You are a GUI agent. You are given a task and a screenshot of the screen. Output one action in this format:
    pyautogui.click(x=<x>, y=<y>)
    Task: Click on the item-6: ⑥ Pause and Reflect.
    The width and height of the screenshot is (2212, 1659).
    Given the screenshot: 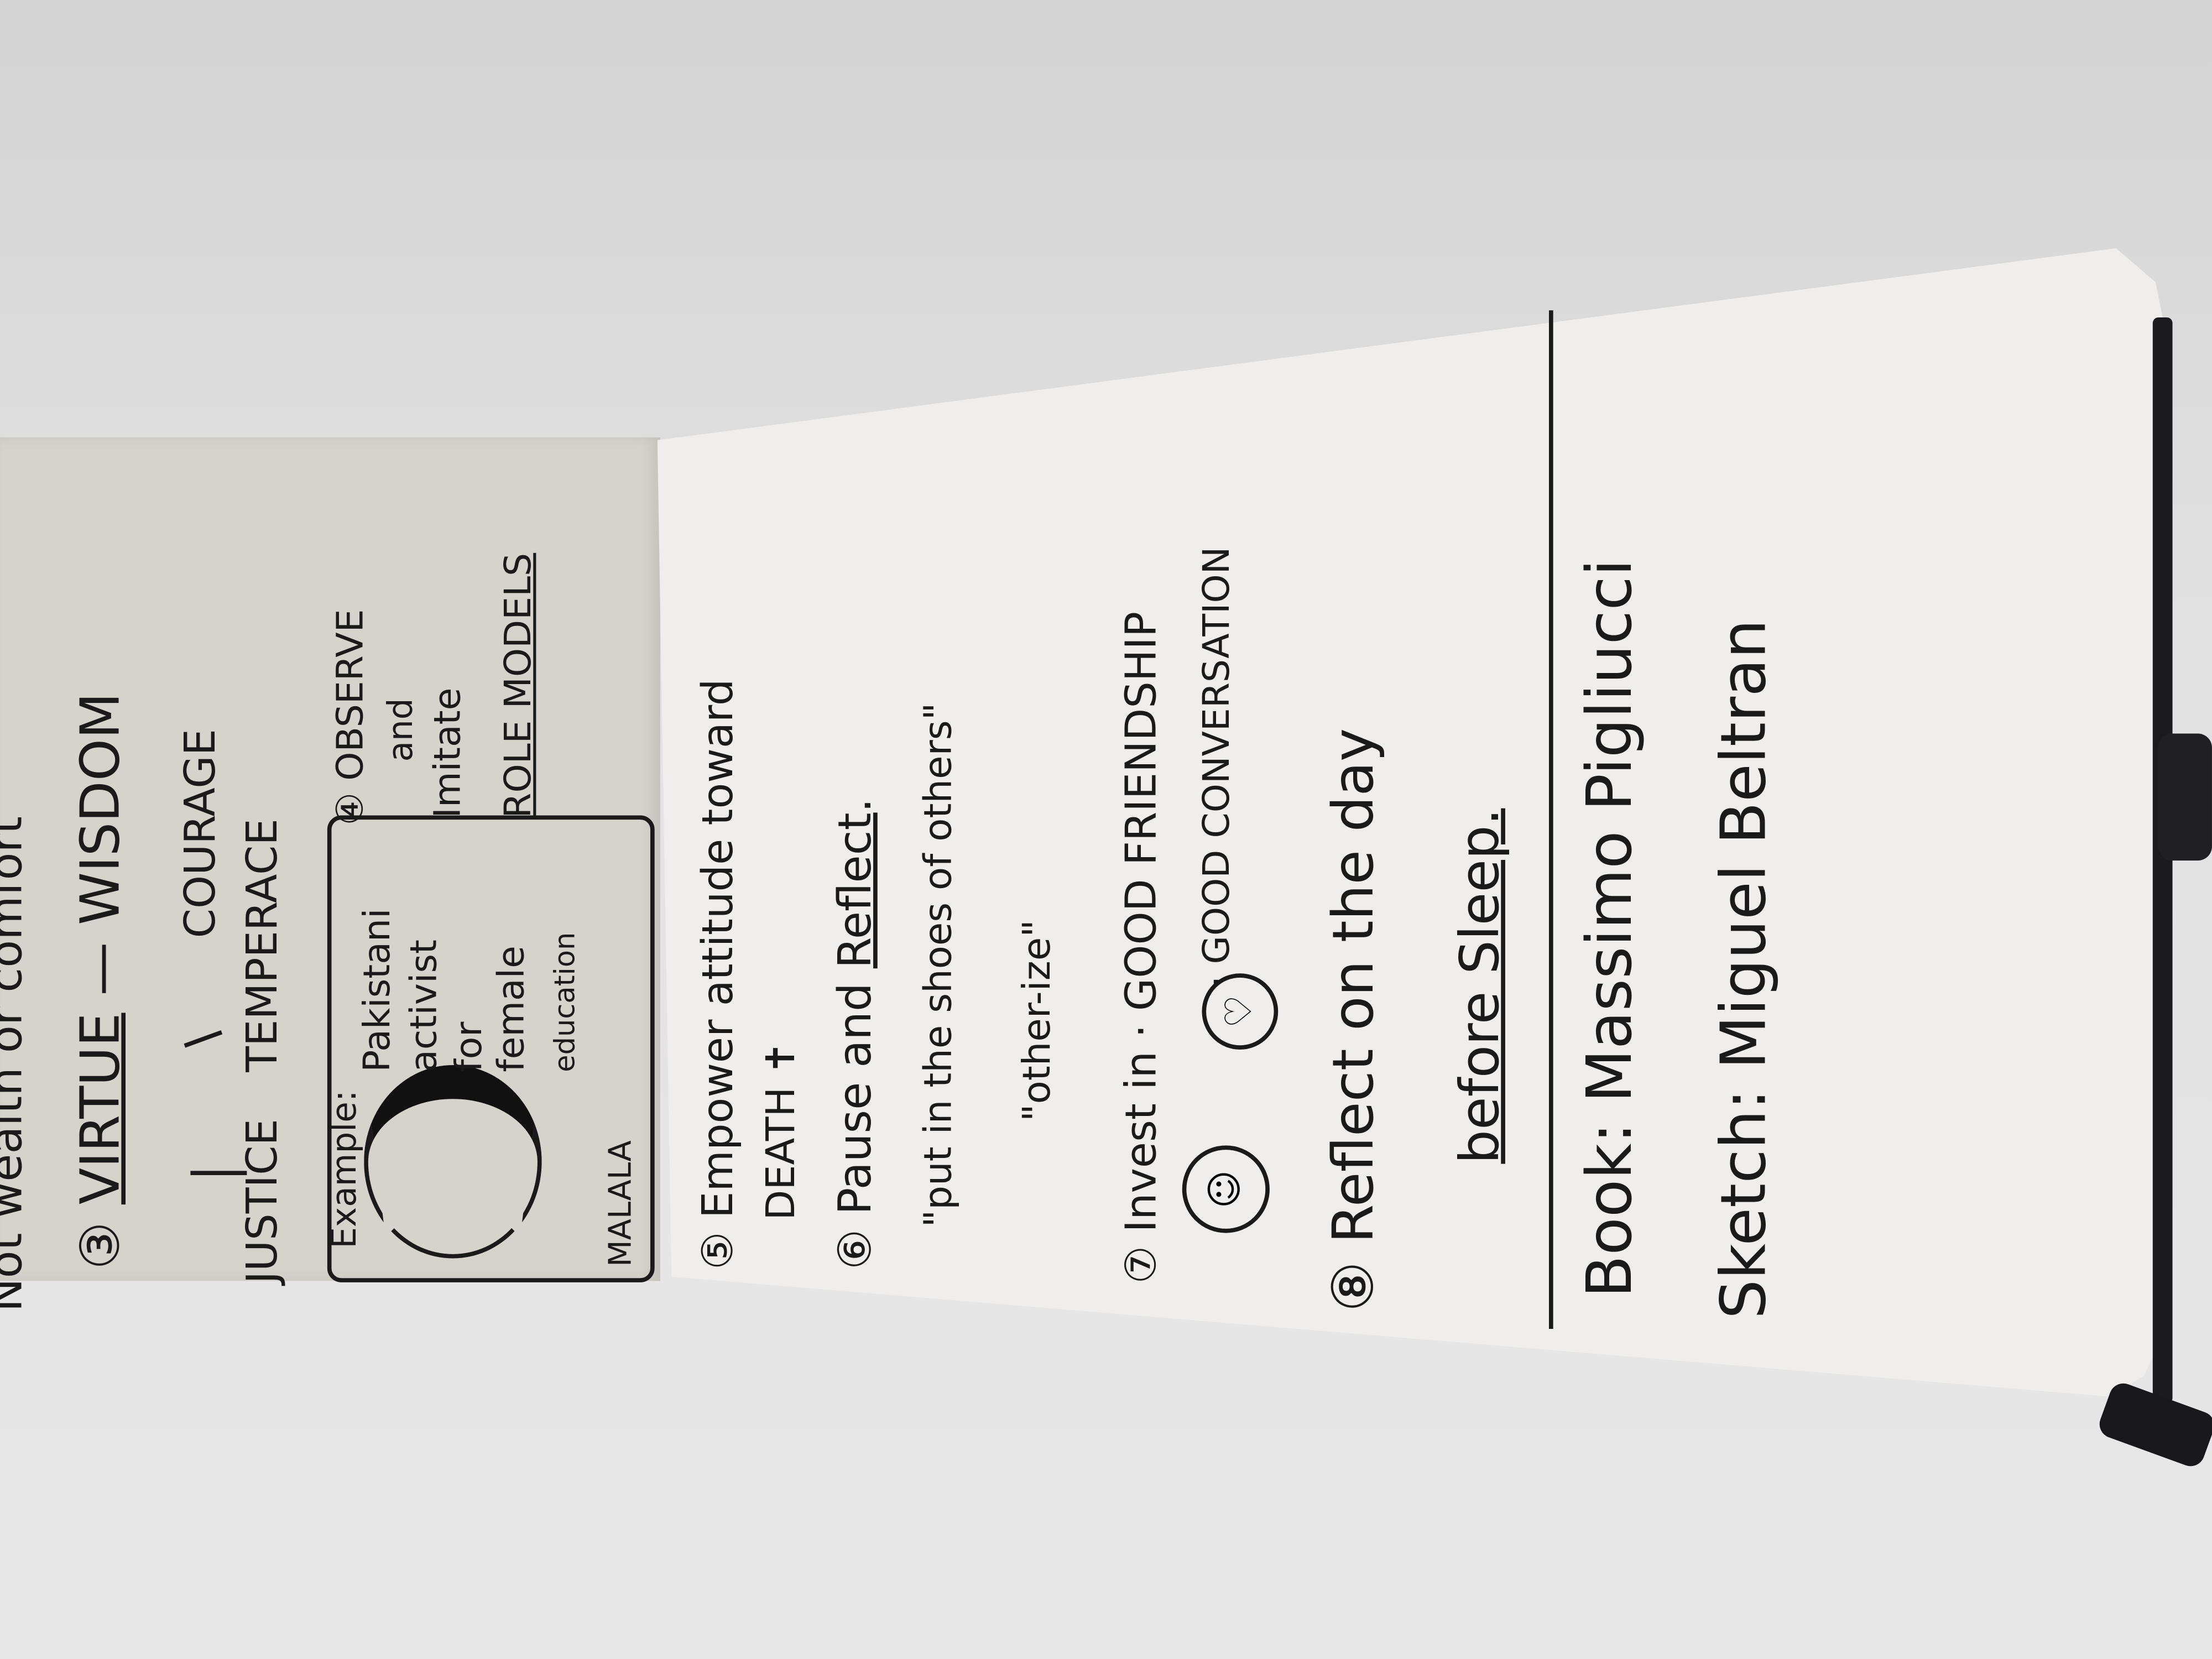 What is the action you would take?
    pyautogui.click(x=855, y=1033)
    